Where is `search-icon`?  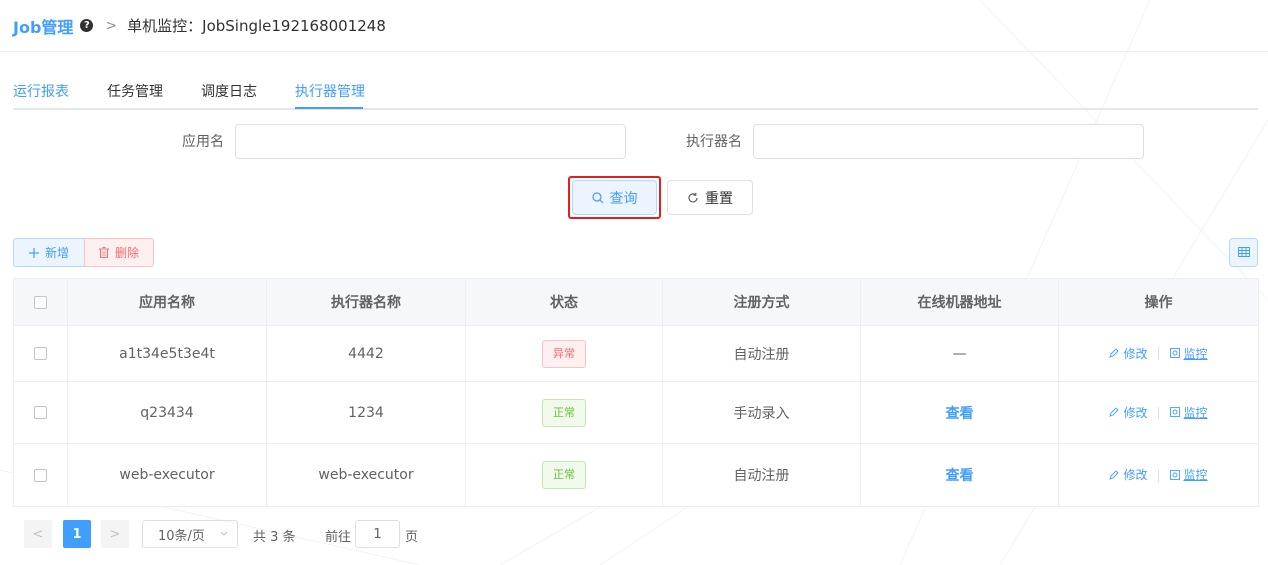
search-icon is located at coordinates (597, 197).